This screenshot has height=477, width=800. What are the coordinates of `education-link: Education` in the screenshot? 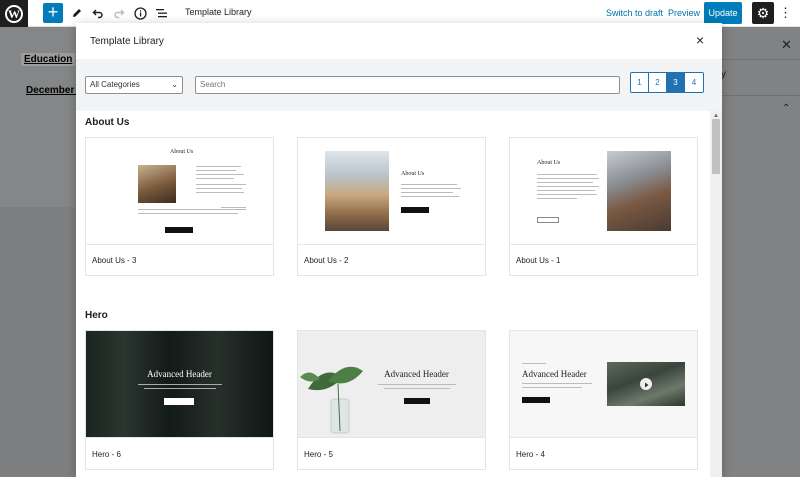 It's located at (48, 59).